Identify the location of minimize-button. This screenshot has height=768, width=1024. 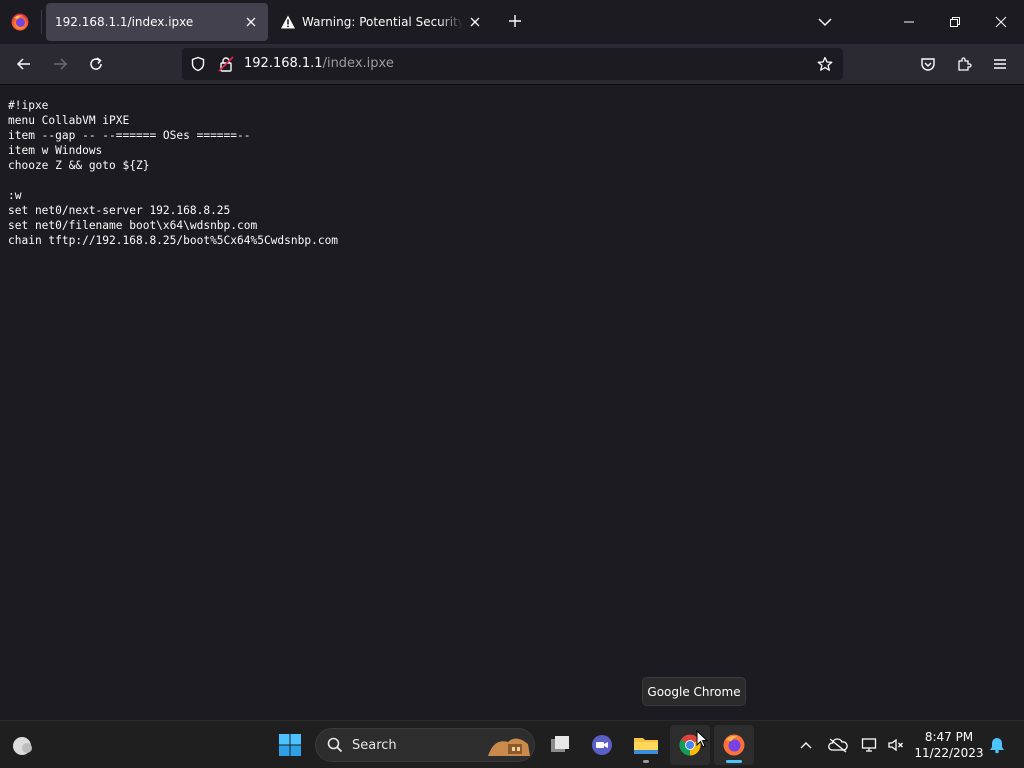
(909, 22).